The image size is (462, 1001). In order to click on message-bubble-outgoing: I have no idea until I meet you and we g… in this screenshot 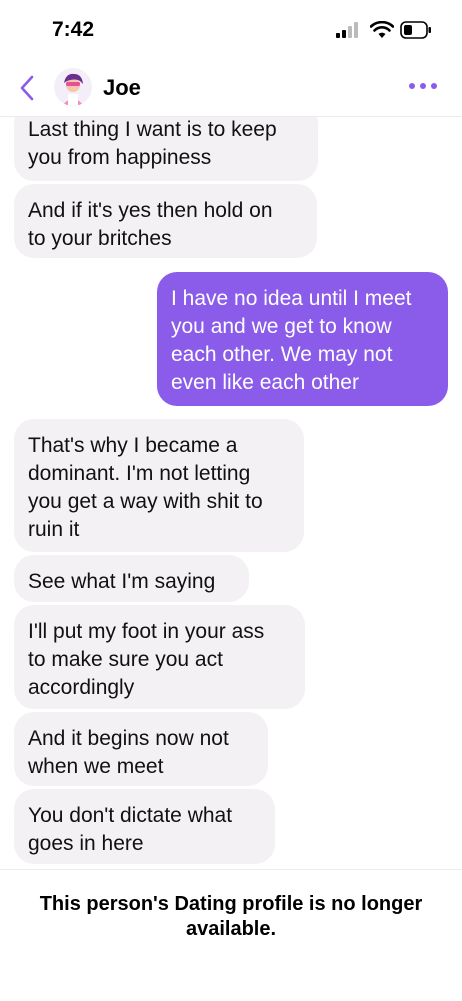, I will do `click(302, 339)`.